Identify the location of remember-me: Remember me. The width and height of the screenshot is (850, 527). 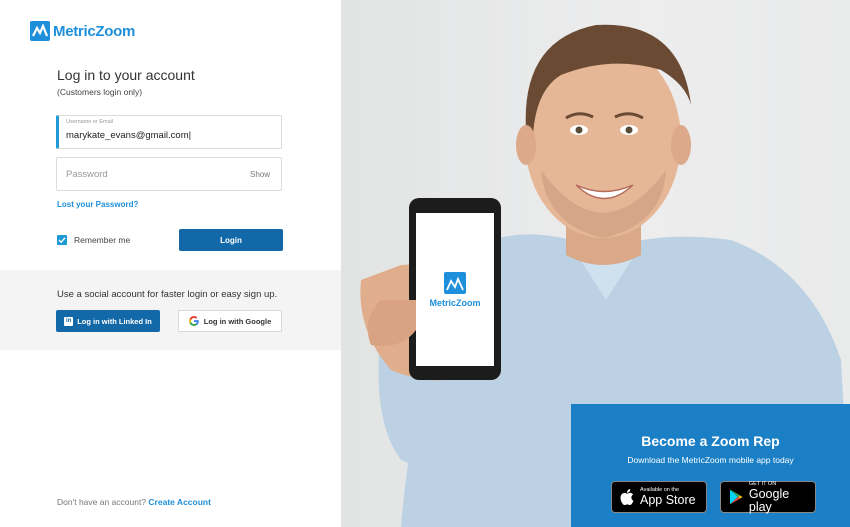
(93, 240).